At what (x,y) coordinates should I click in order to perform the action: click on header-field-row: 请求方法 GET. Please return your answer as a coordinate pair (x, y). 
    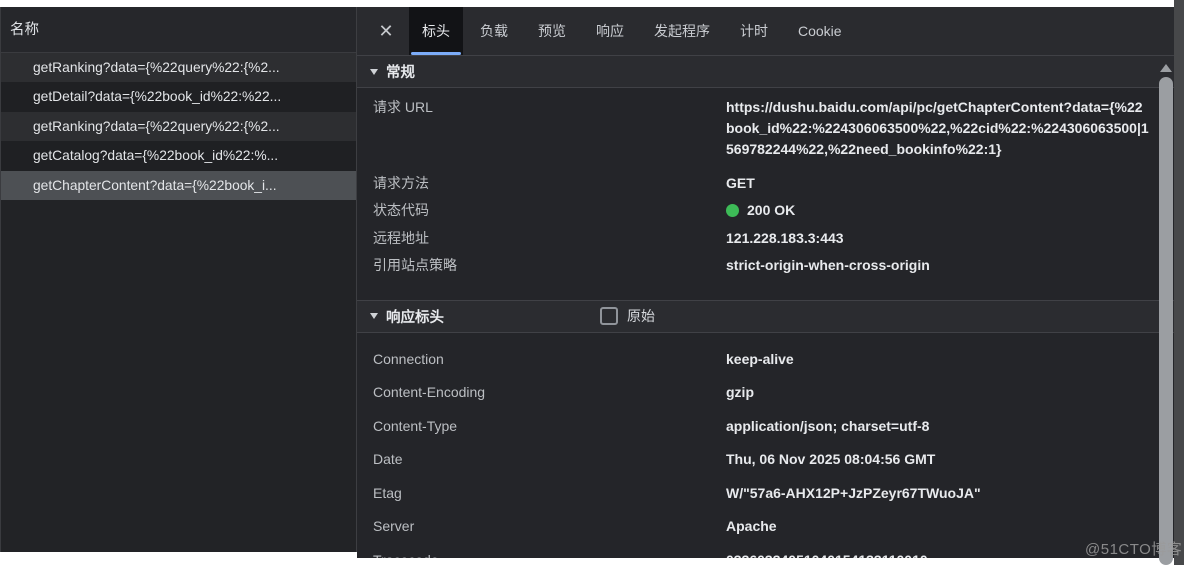
    Looking at the image, I should click on (765, 183).